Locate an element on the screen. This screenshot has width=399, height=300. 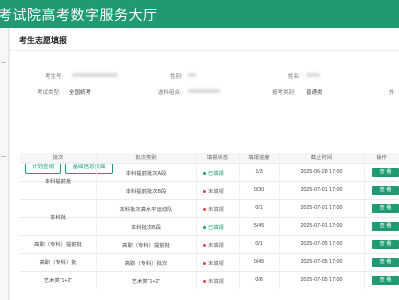
exam-no-value-redacted is located at coordinates (95, 75).